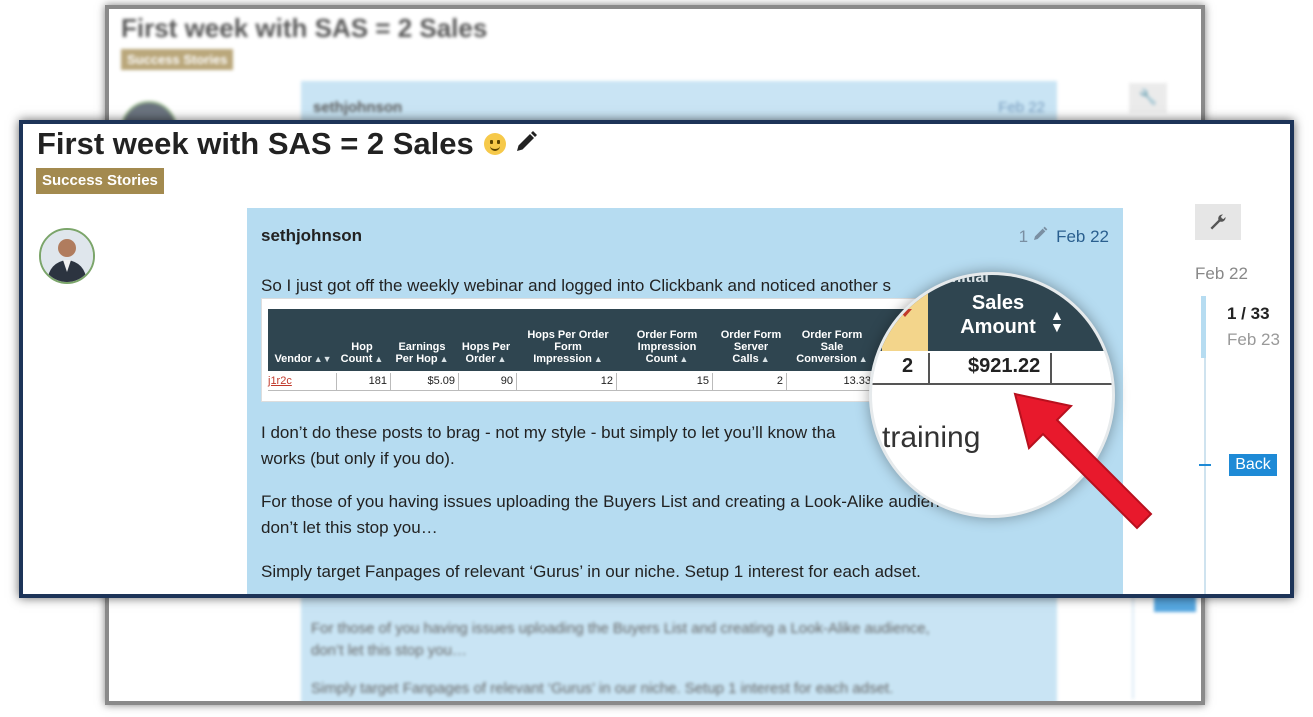  Describe the element at coordinates (304, 28) in the screenshot. I see `bg-topic-title: First week with SAS = 2 Sales` at that location.